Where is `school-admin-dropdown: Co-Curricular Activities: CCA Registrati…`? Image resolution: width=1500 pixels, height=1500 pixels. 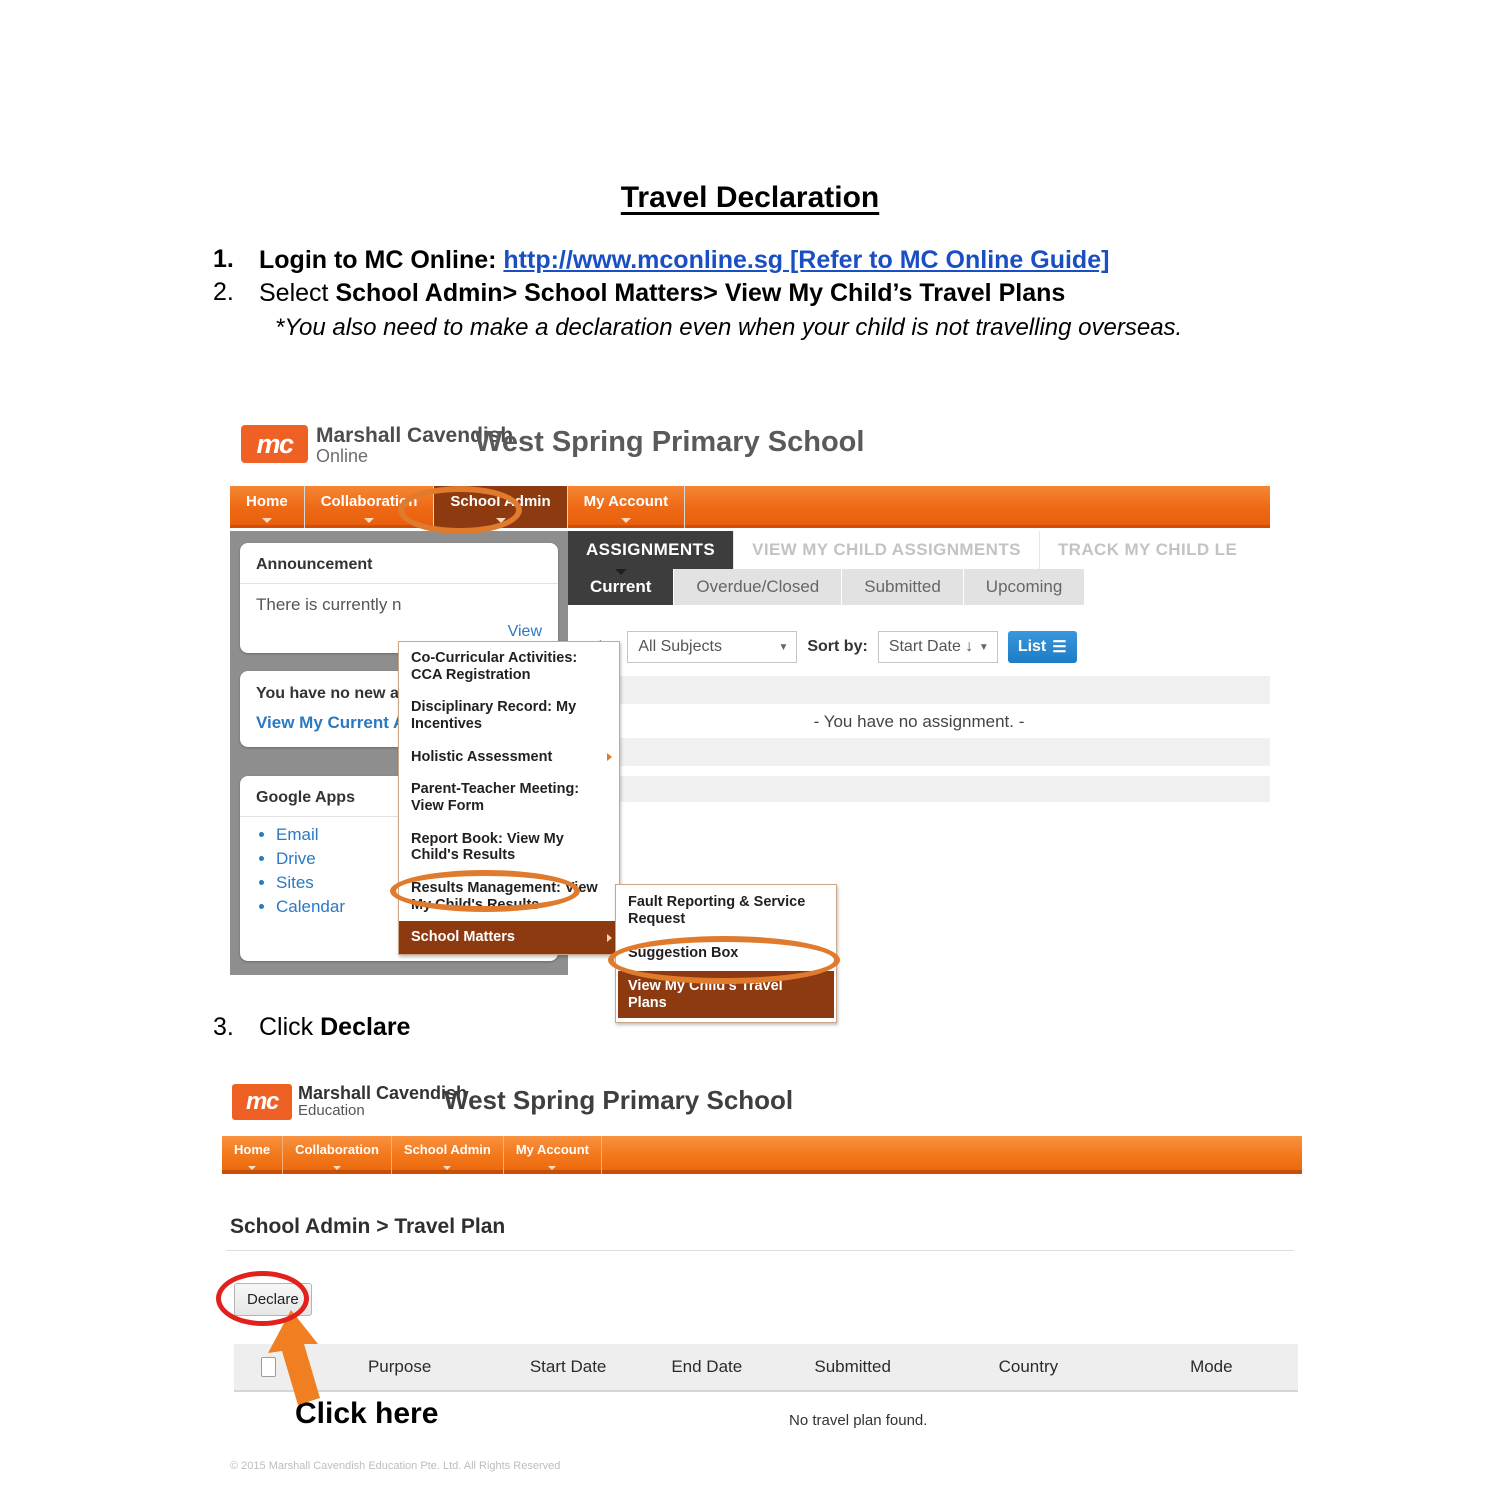
school-admin-dropdown: Co-Curricular Activities: CCA Registrati… is located at coordinates (509, 798).